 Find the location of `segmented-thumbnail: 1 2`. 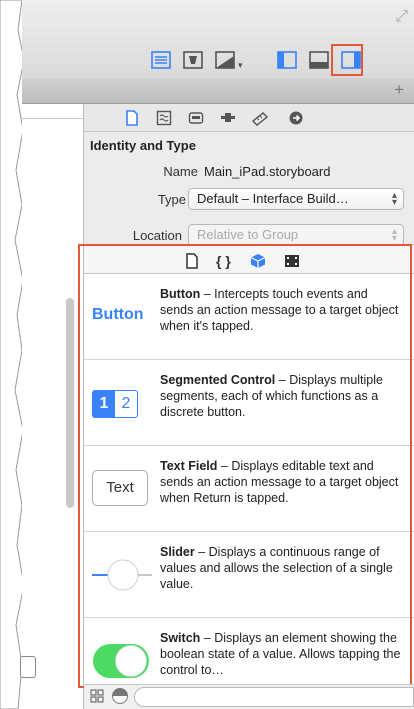

segmented-thumbnail: 1 2 is located at coordinates (122, 403).